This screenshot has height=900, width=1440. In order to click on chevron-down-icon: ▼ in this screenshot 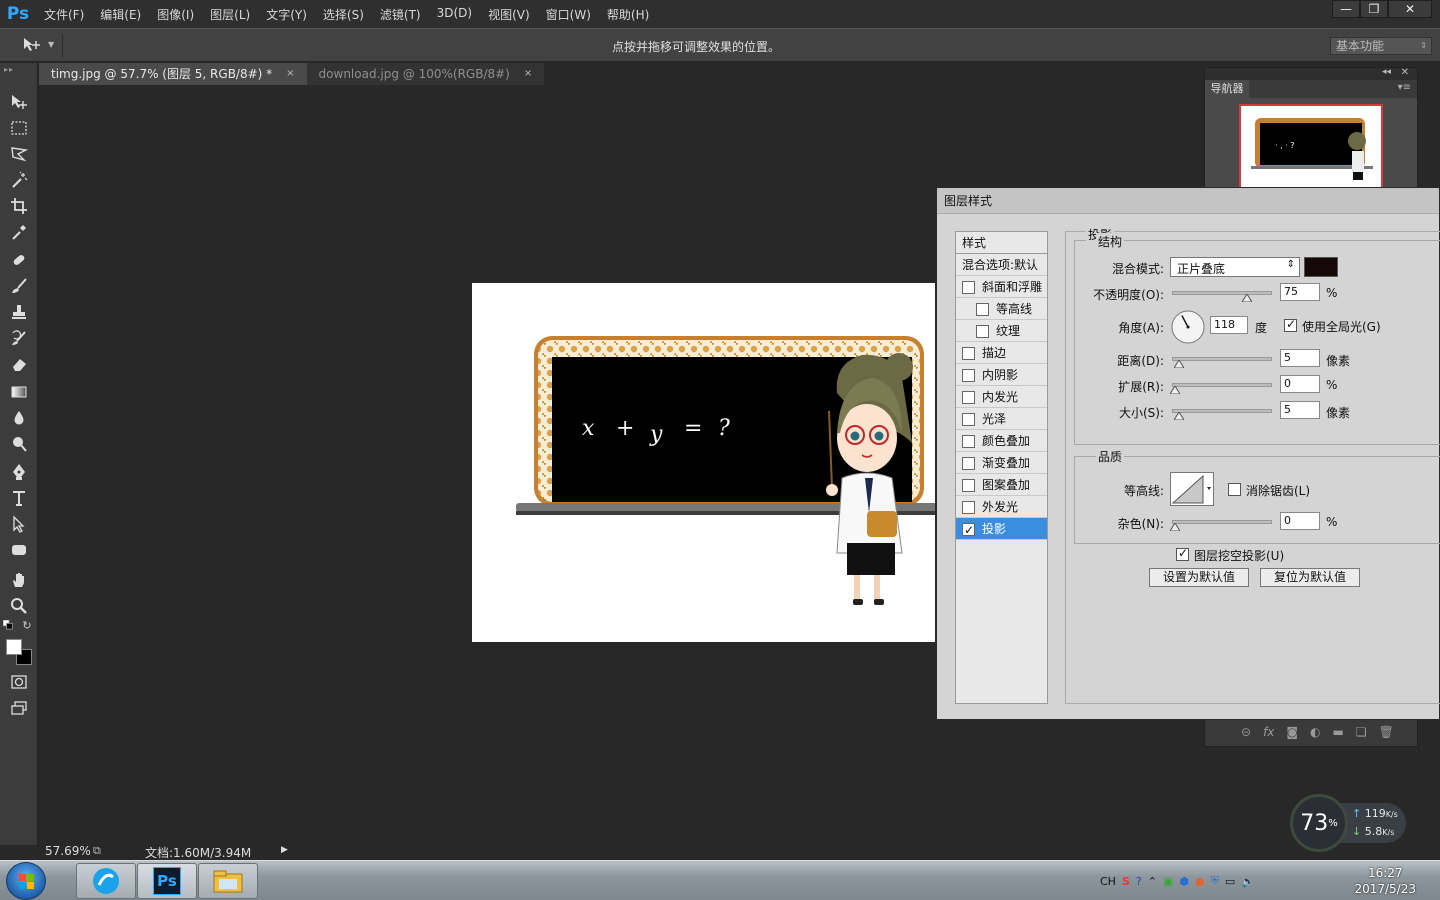, I will do `click(51, 44)`.